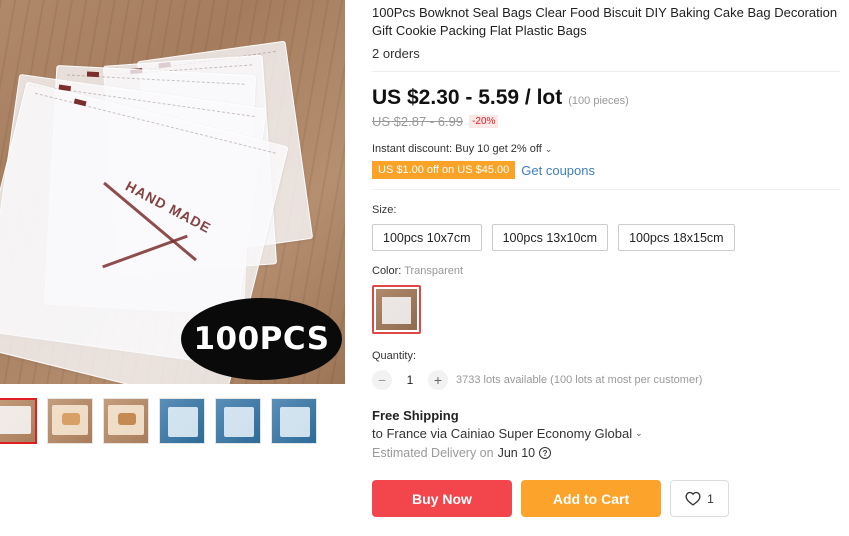  Describe the element at coordinates (396, 309) in the screenshot. I see `color-swatch-transparent` at that location.